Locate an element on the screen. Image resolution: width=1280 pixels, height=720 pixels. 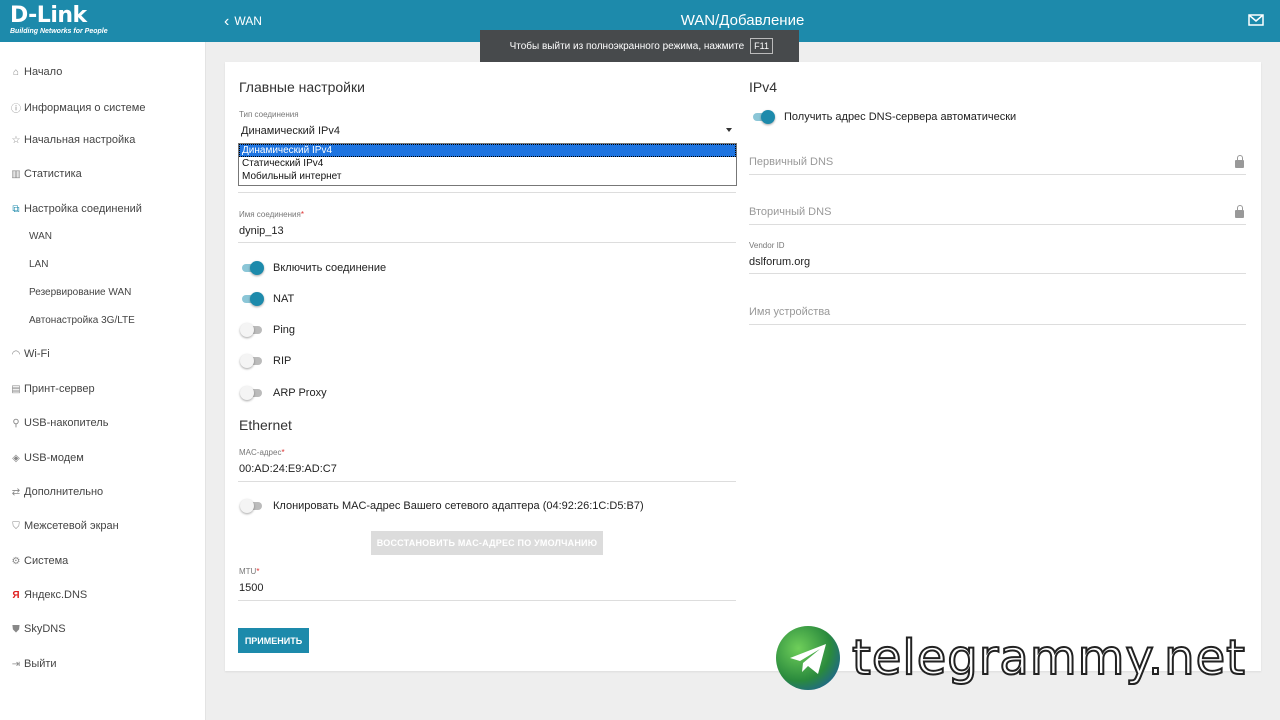
clone-mac-toggle is located at coordinates (252, 506).